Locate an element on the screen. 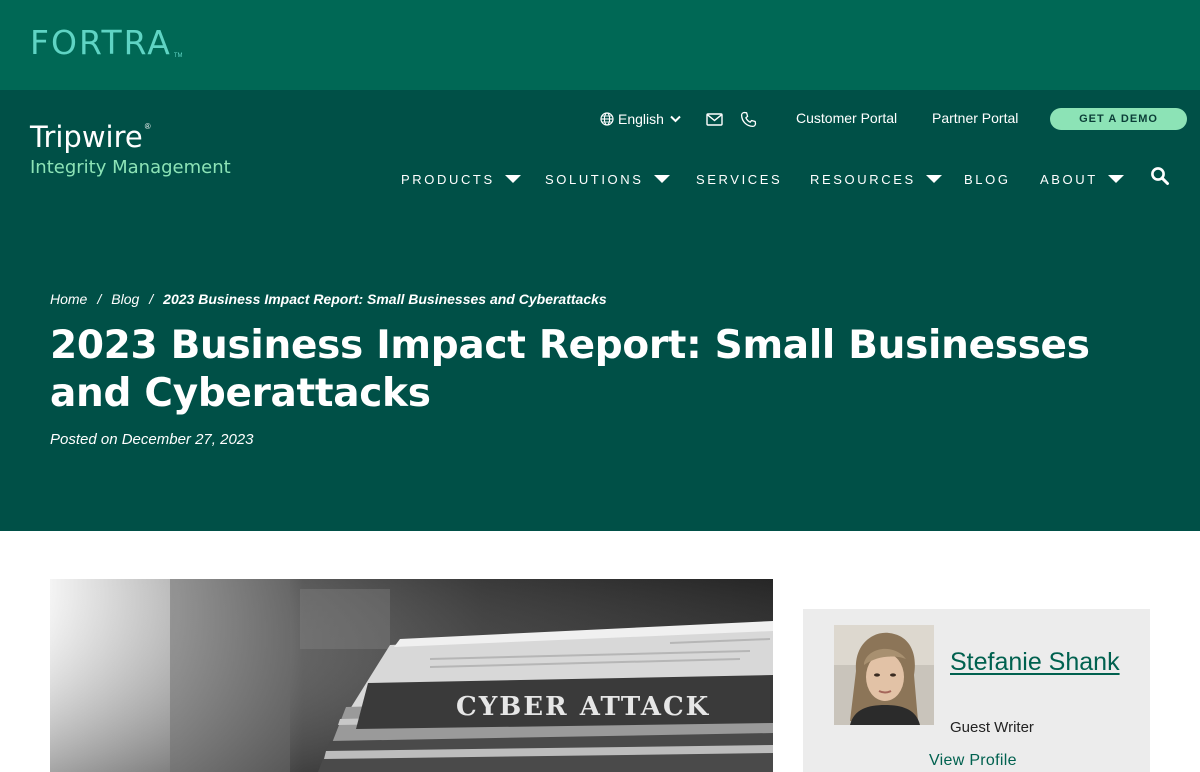  phone-icon is located at coordinates (748, 119).